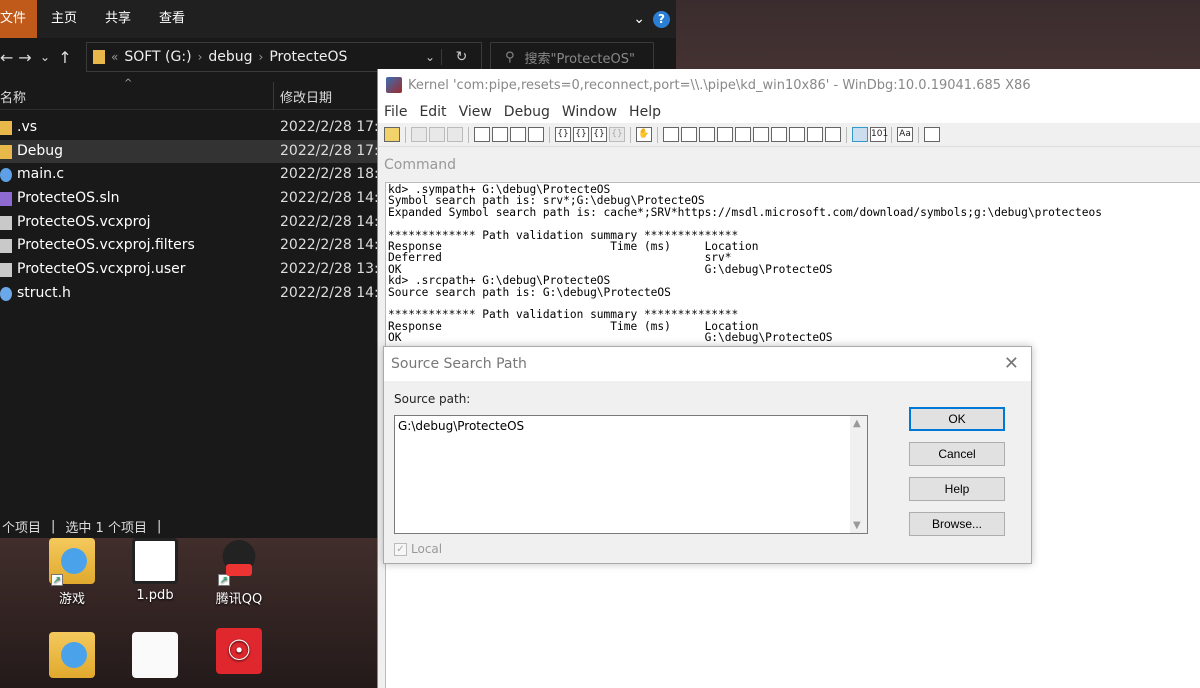 This screenshot has height=688, width=1200. Describe the element at coordinates (27, 127) in the screenshot. I see `file-name: .vs` at that location.